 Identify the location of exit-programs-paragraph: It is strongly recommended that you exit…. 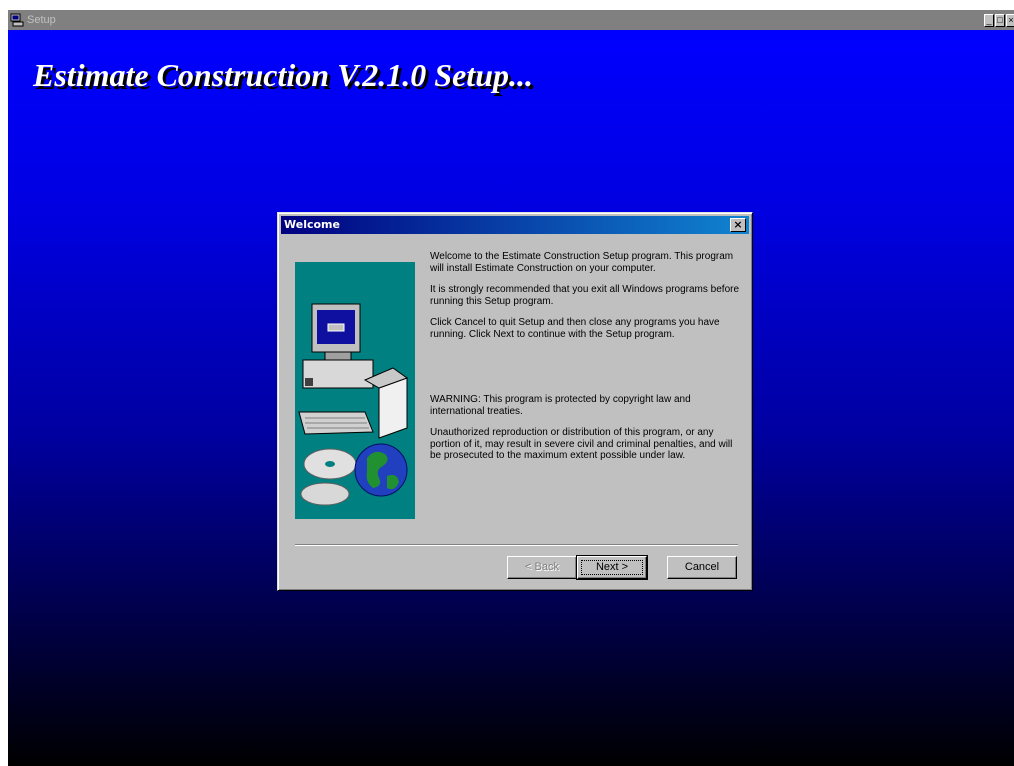
(585, 295).